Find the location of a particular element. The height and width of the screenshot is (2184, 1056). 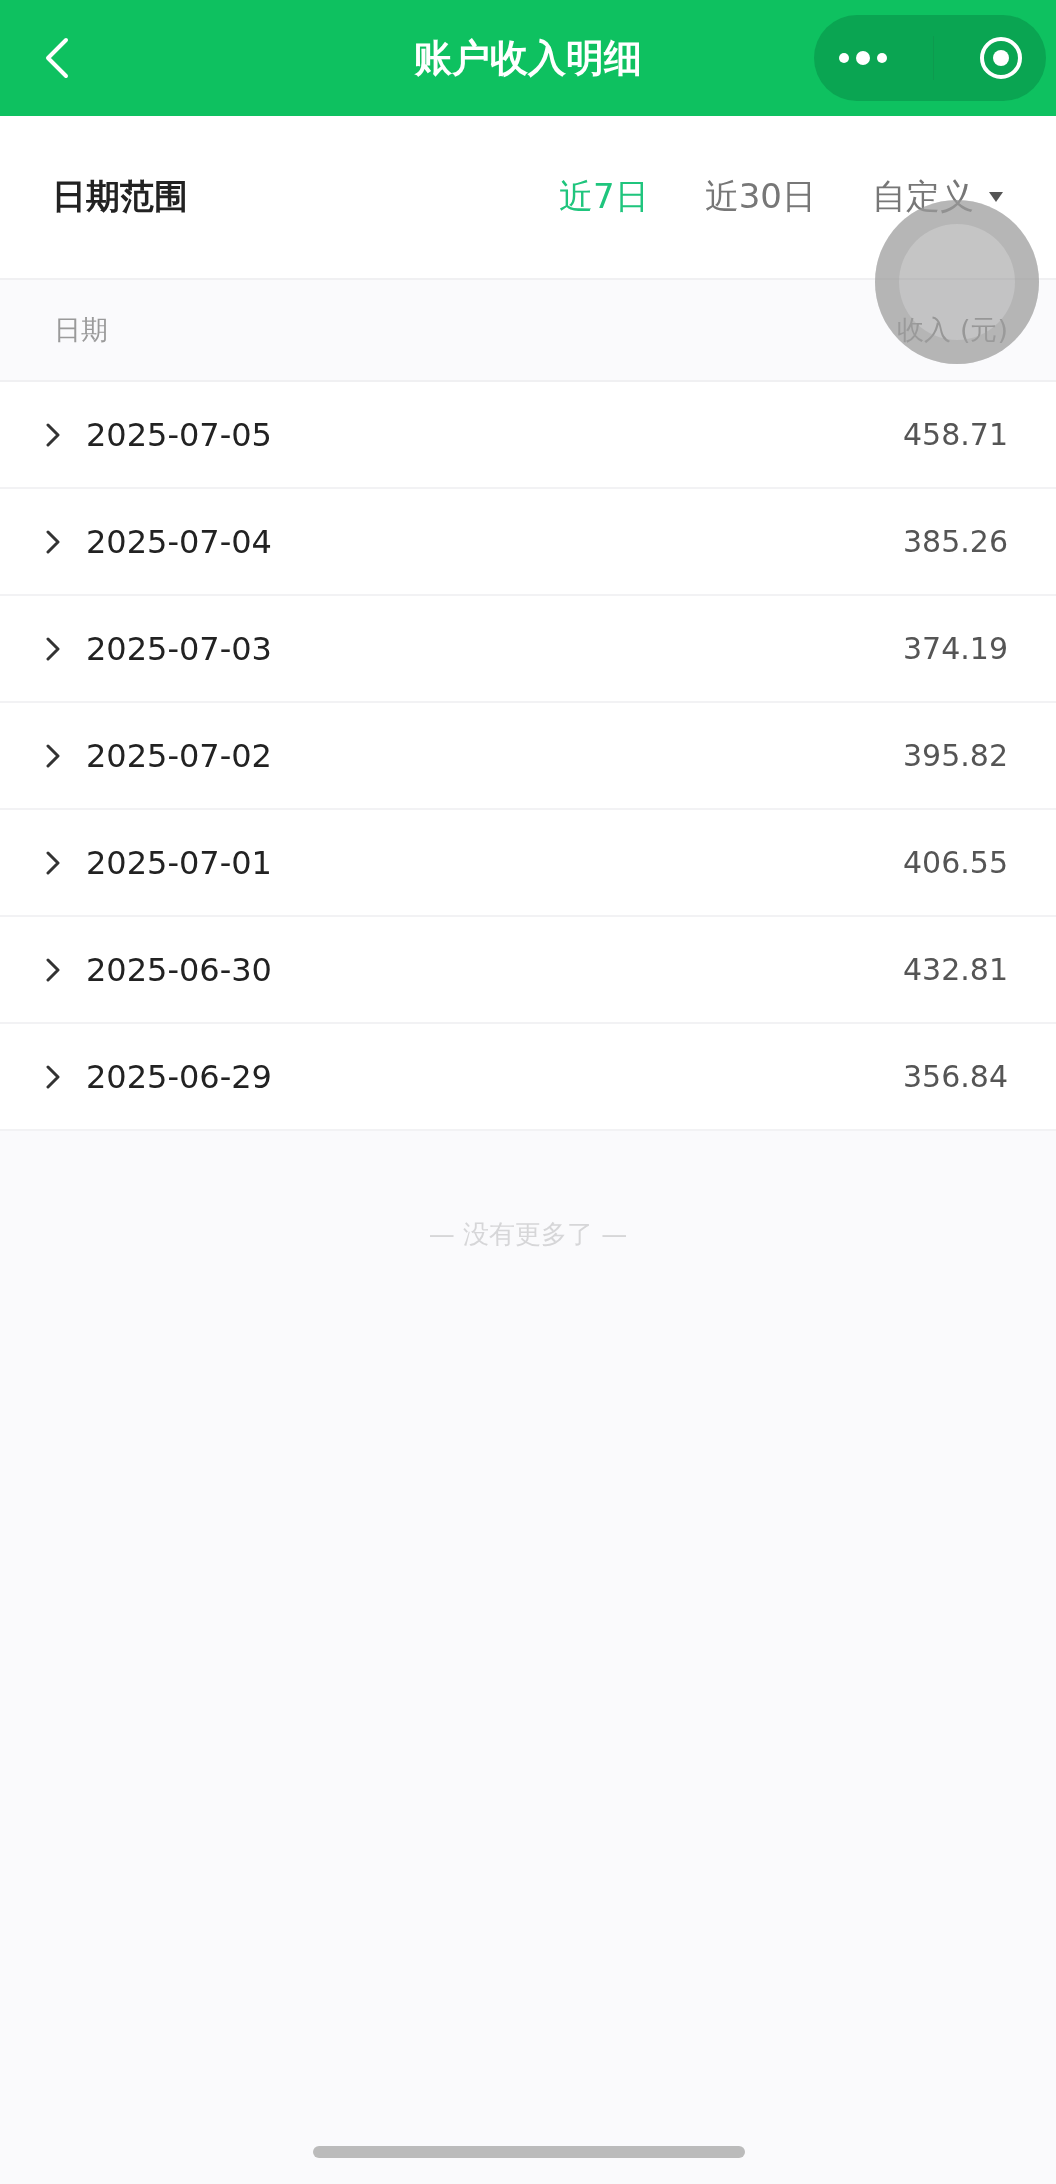

custom-range-dropdown: 自定义 is located at coordinates (938, 197).